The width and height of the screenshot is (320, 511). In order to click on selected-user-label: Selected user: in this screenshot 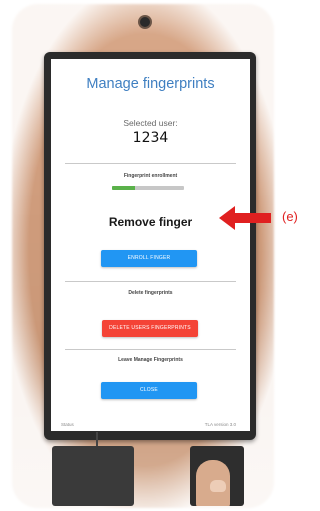, I will do `click(150, 123)`.